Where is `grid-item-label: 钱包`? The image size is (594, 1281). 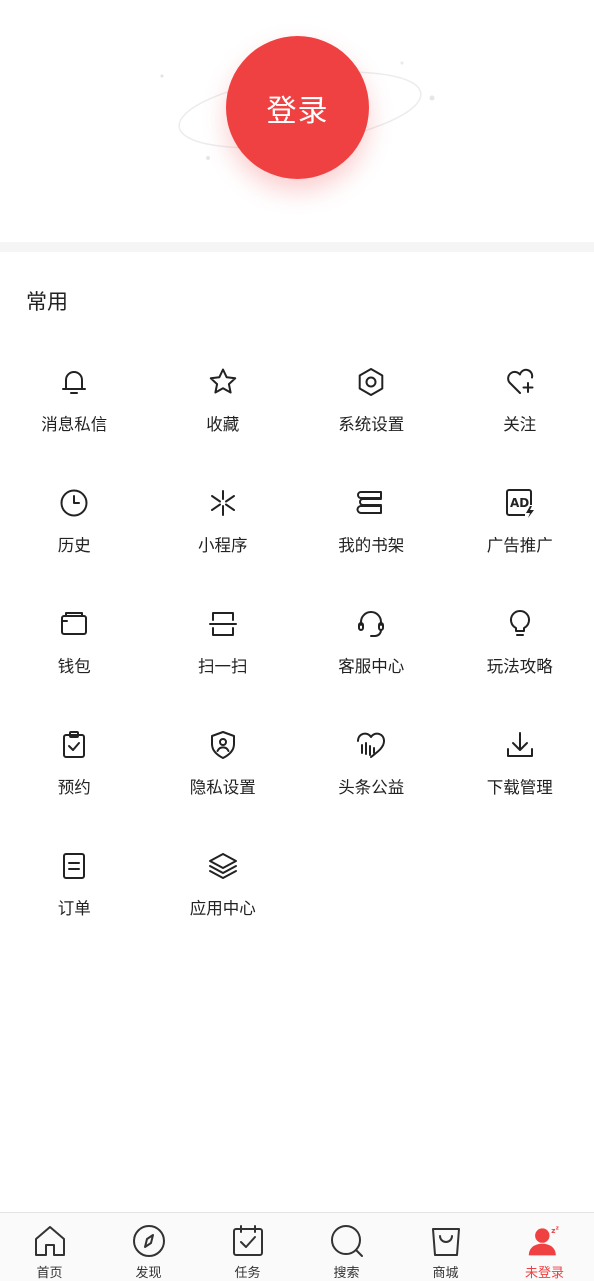
grid-item-label: 钱包 is located at coordinates (74, 665).